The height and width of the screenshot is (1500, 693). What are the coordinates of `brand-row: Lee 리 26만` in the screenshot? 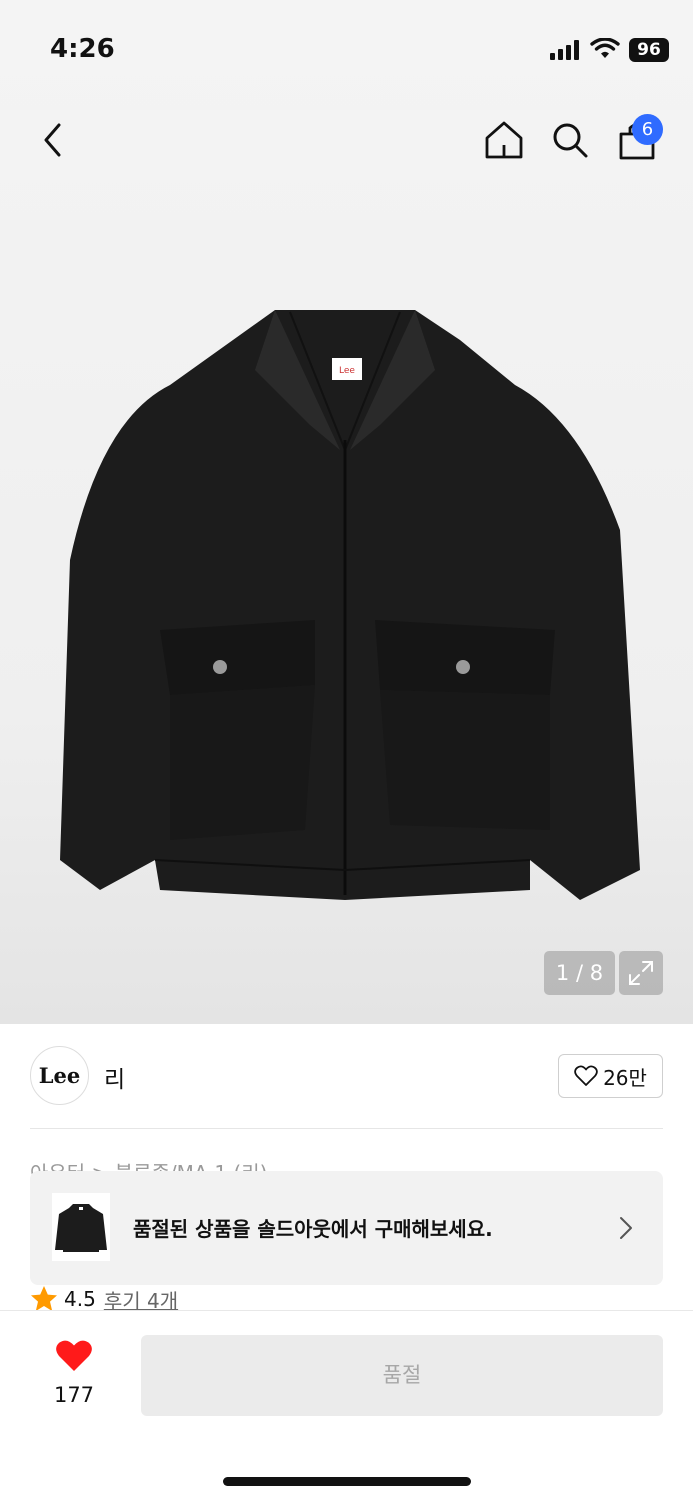 It's located at (346, 1076).